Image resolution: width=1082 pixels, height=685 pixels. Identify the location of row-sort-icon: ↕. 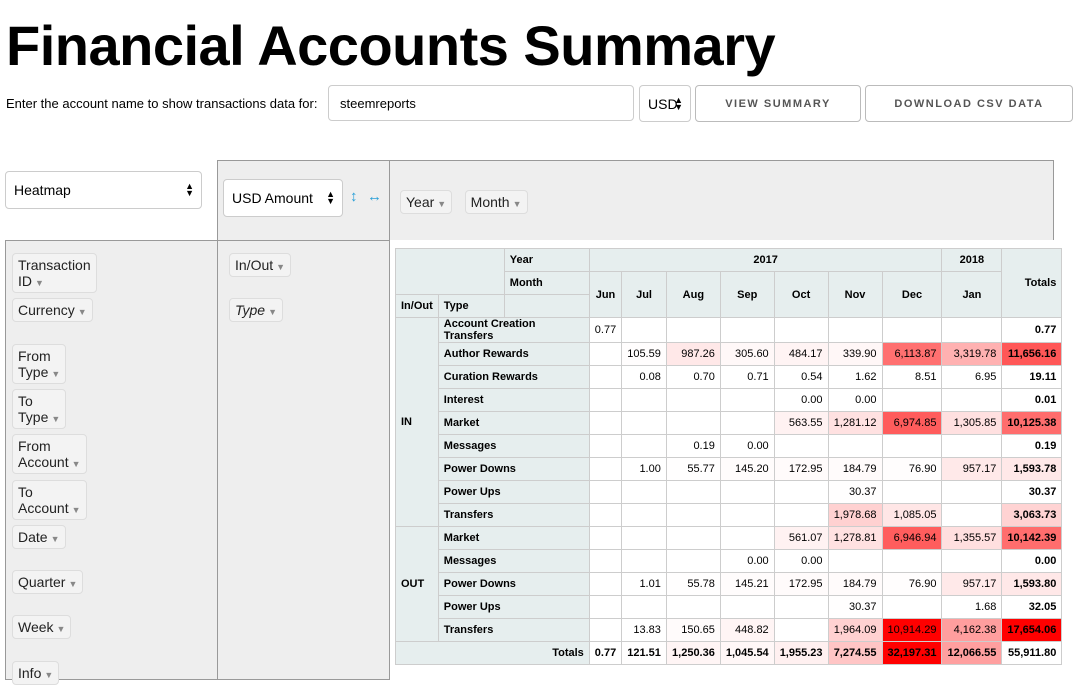
(354, 196).